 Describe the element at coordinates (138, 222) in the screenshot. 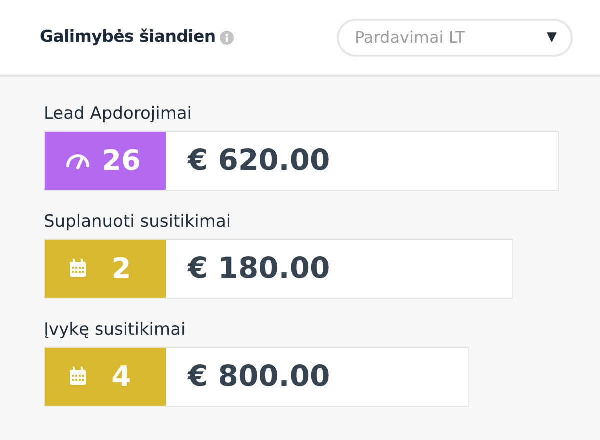

I see `metric-label: Suplanuoti susitikimai` at that location.